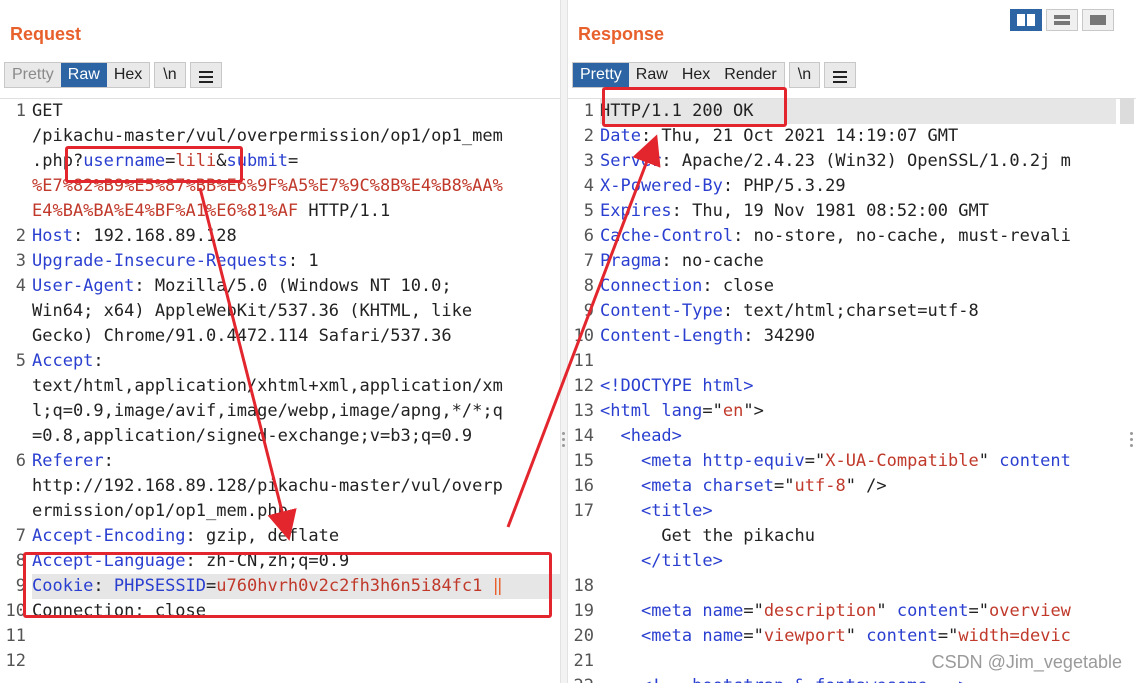  I want to click on code-token: <title>, so click(676, 511).